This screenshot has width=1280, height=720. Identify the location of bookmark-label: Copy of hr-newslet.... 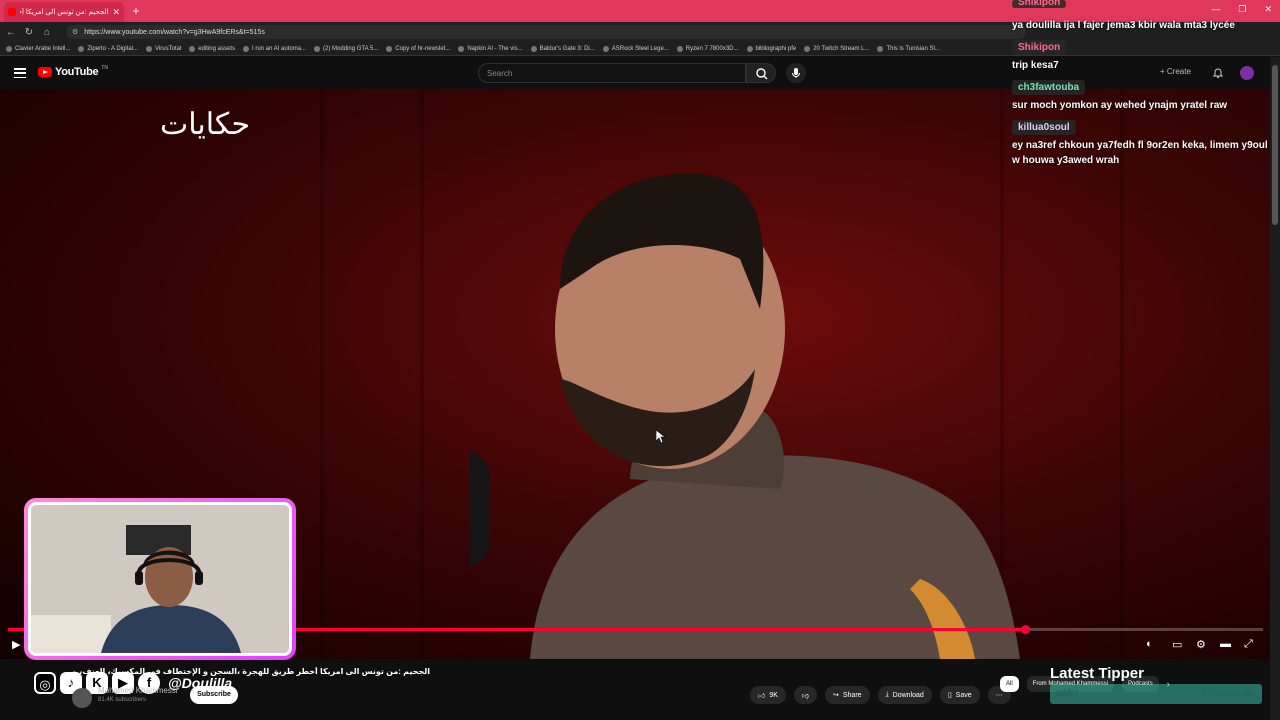
(423, 48).